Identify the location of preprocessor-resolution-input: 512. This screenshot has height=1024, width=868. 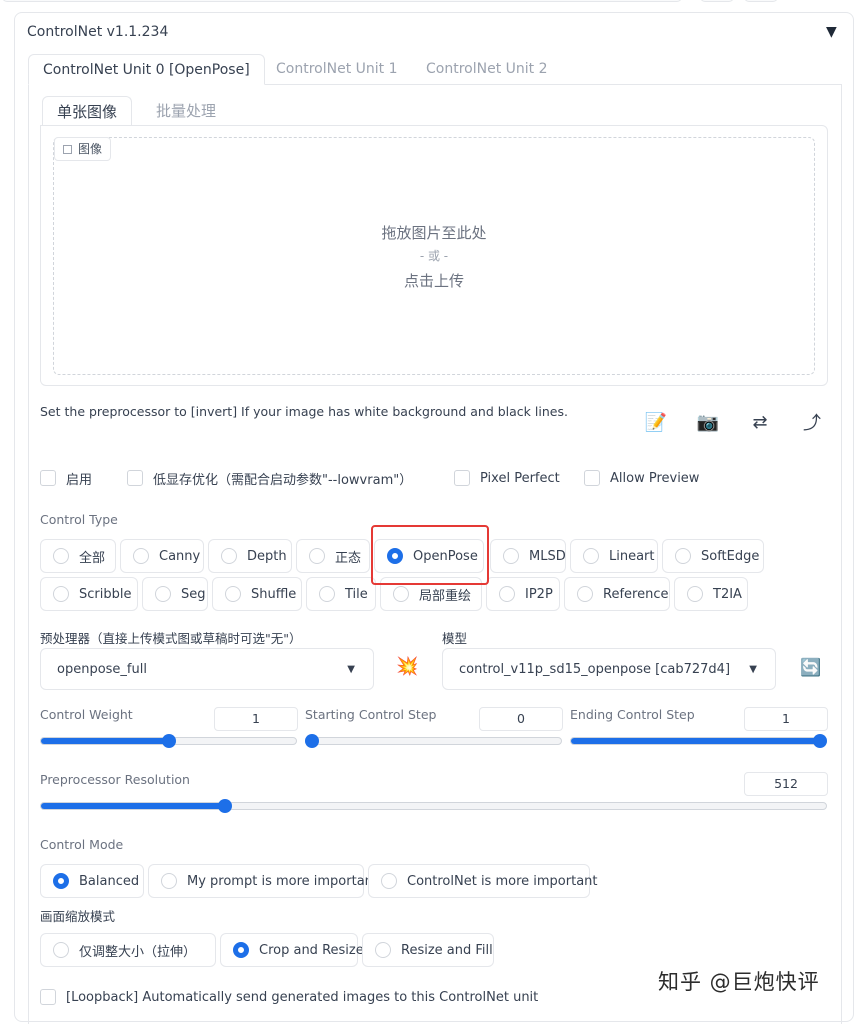
(786, 784).